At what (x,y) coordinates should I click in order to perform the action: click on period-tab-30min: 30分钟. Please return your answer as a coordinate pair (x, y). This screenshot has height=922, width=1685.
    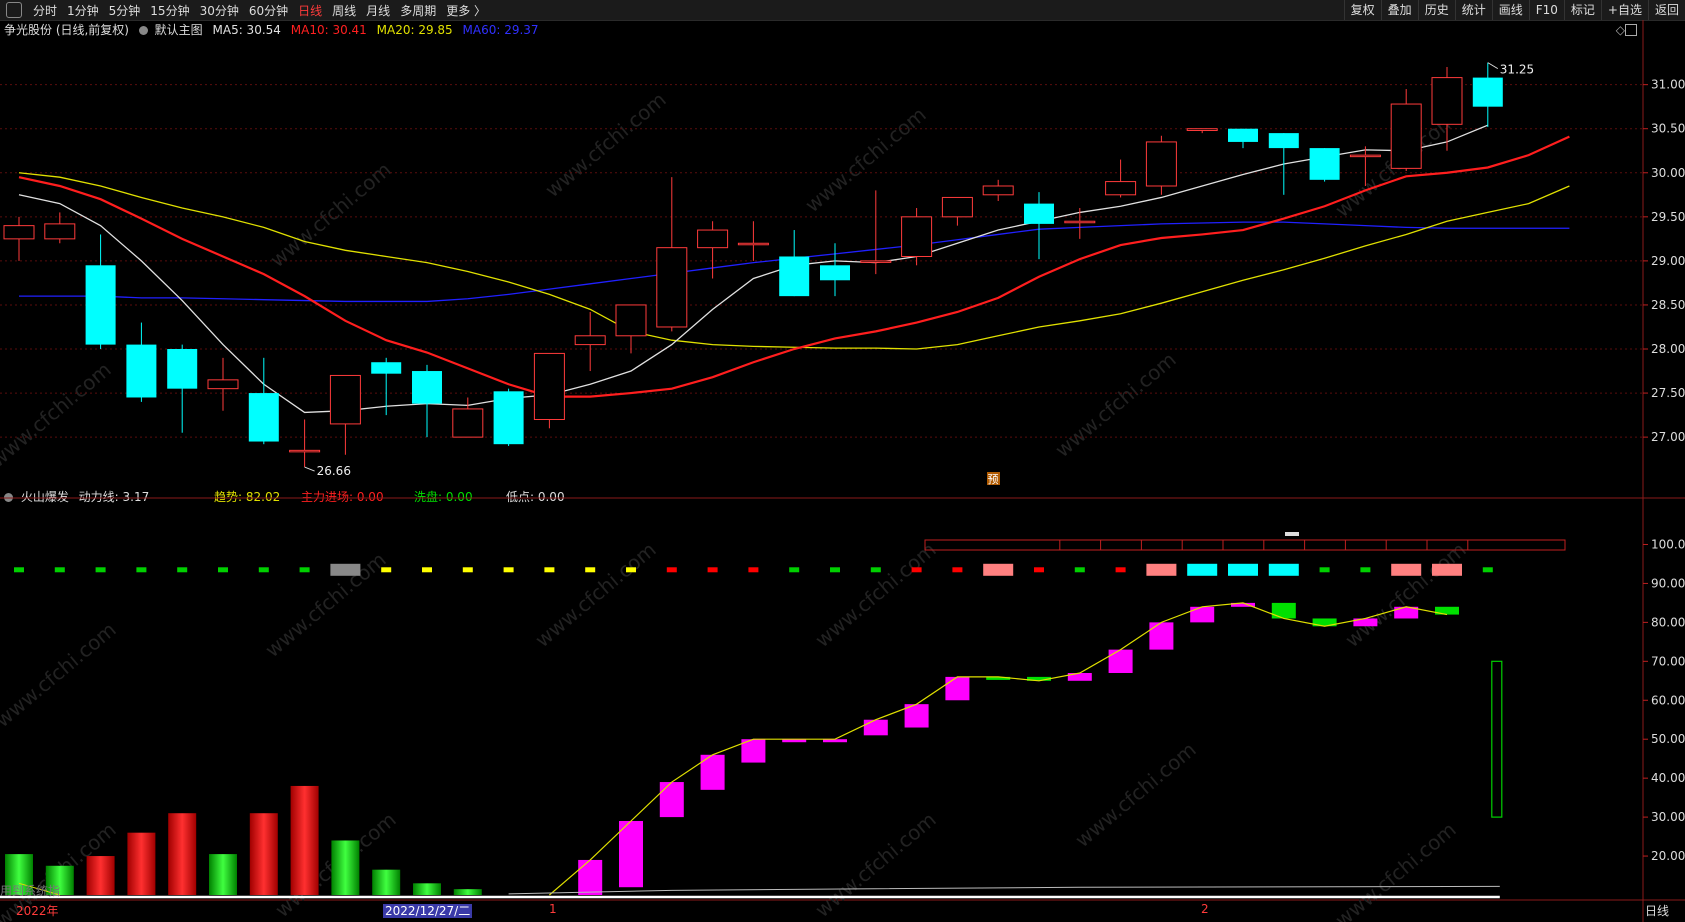
    Looking at the image, I should click on (219, 10).